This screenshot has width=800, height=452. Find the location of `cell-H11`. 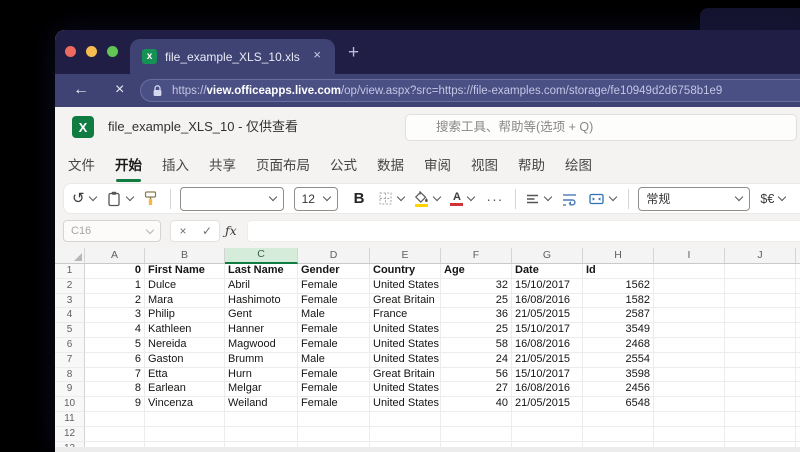

cell-H11 is located at coordinates (618, 419).